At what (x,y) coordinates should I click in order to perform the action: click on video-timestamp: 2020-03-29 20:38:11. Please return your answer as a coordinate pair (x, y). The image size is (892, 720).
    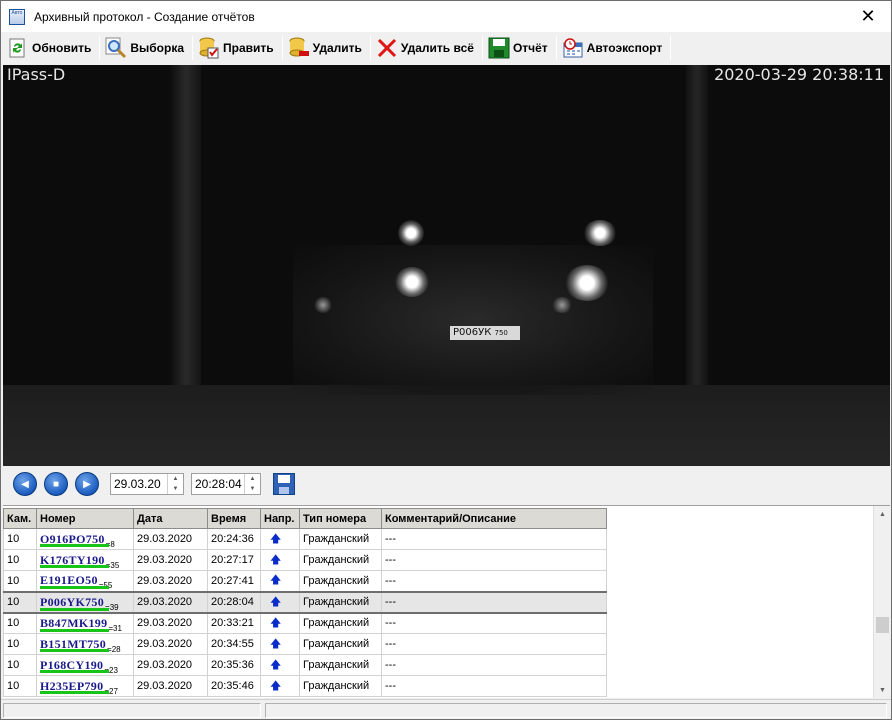
    Looking at the image, I should click on (799, 74).